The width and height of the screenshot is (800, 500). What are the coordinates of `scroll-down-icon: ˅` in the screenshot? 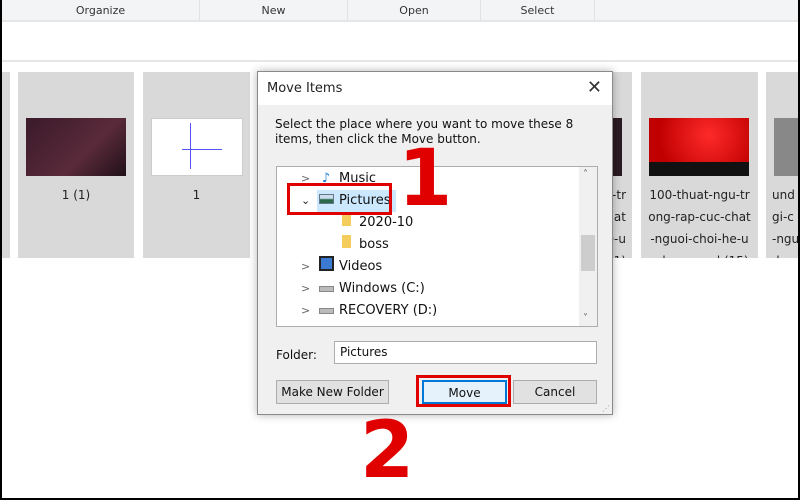 It's located at (585, 318).